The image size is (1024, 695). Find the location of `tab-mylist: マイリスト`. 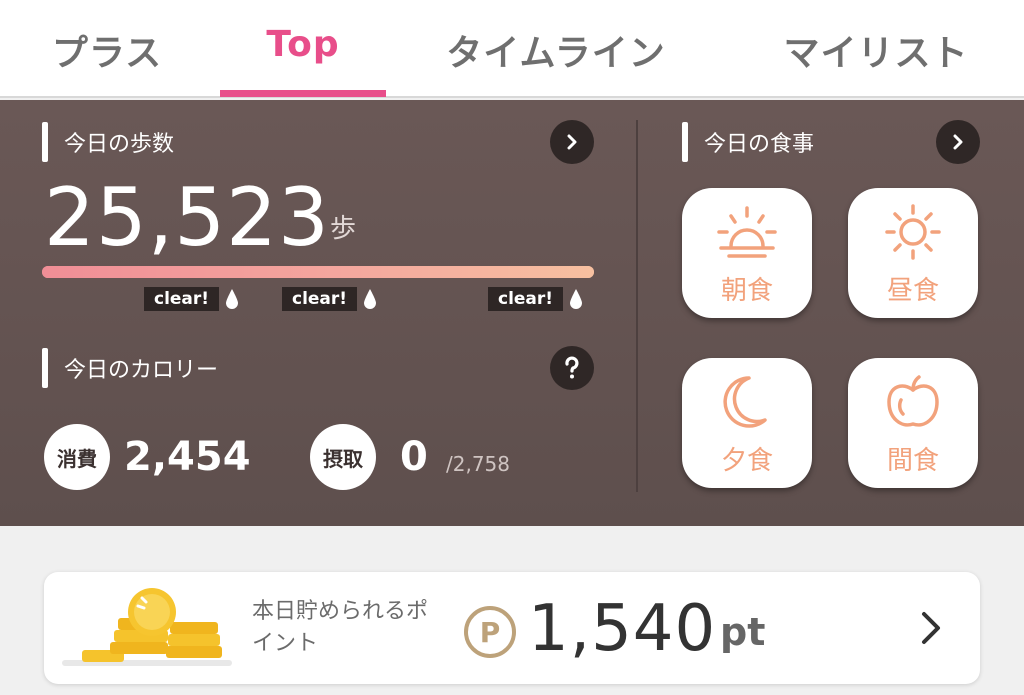

tab-mylist: マイリスト is located at coordinates (876, 50).